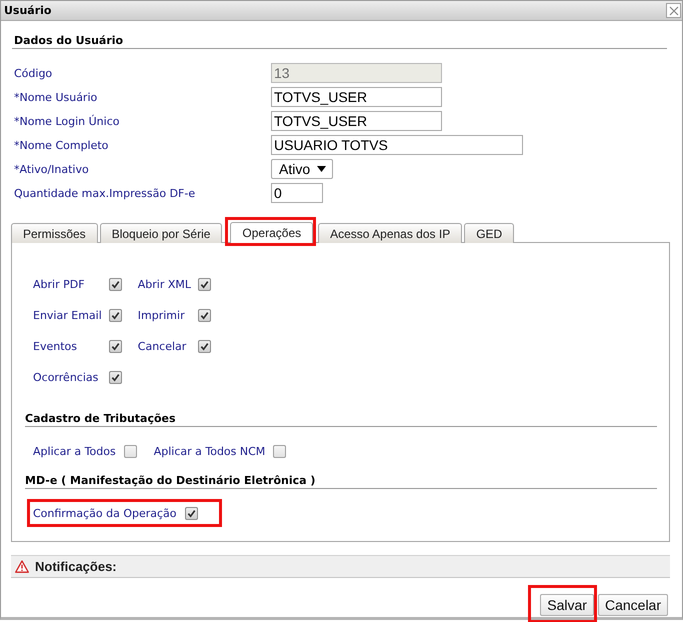 The height and width of the screenshot is (622, 683). Describe the element at coordinates (163, 346) in the screenshot. I see `option-label: Cancelar` at that location.